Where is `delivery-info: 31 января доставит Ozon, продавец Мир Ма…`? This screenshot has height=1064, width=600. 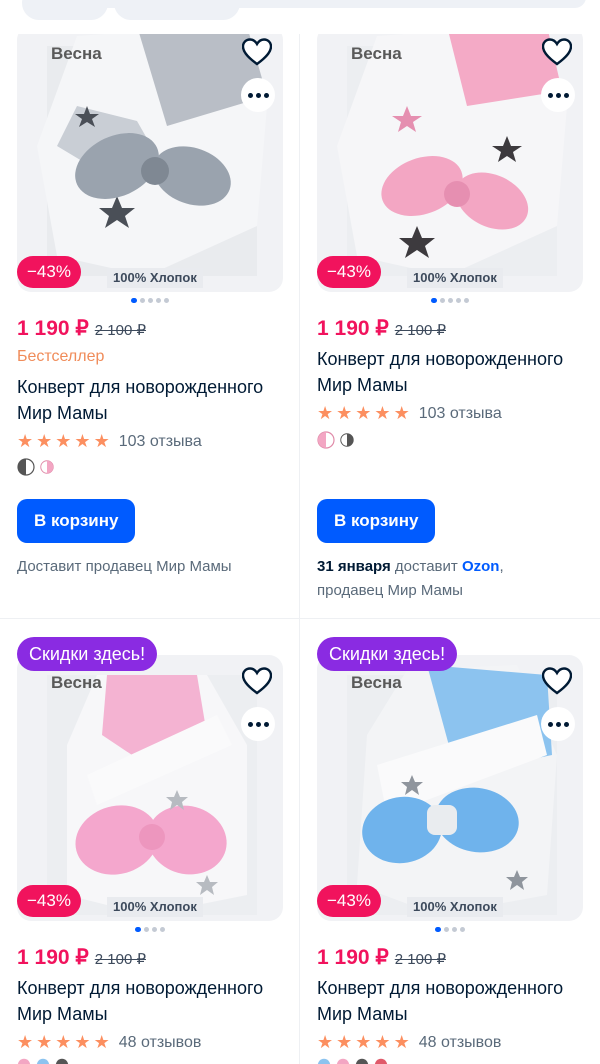
delivery-info: 31 января доставит Ozon, продавец Мир Ма… is located at coordinates (452, 579).